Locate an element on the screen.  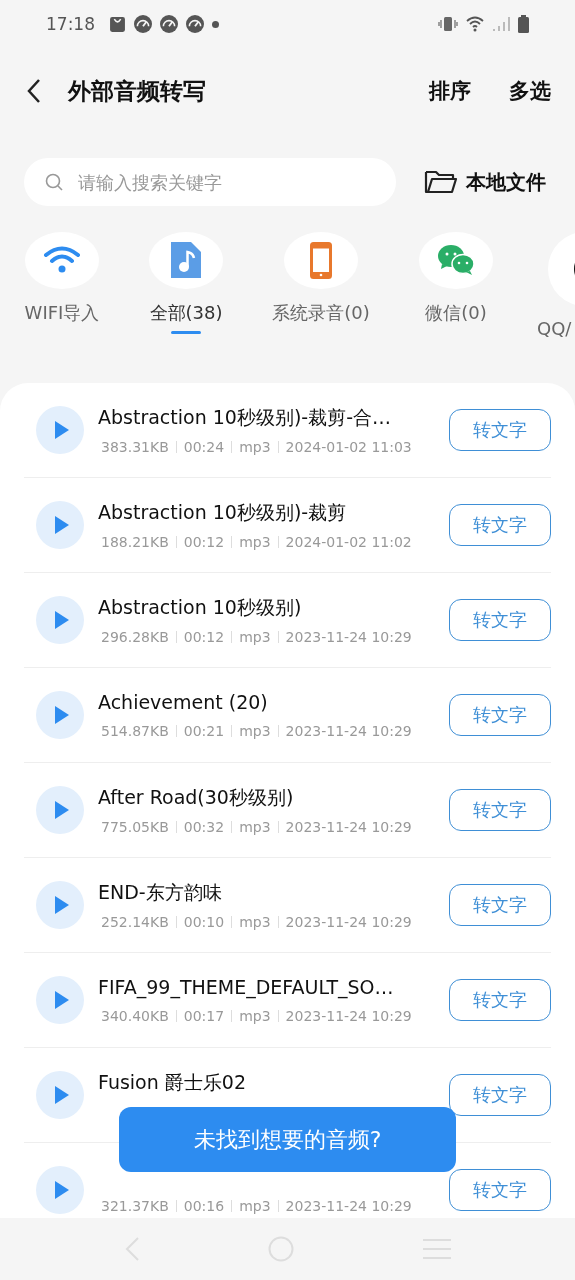
file-size: 321.37KB is located at coordinates (135, 1206).